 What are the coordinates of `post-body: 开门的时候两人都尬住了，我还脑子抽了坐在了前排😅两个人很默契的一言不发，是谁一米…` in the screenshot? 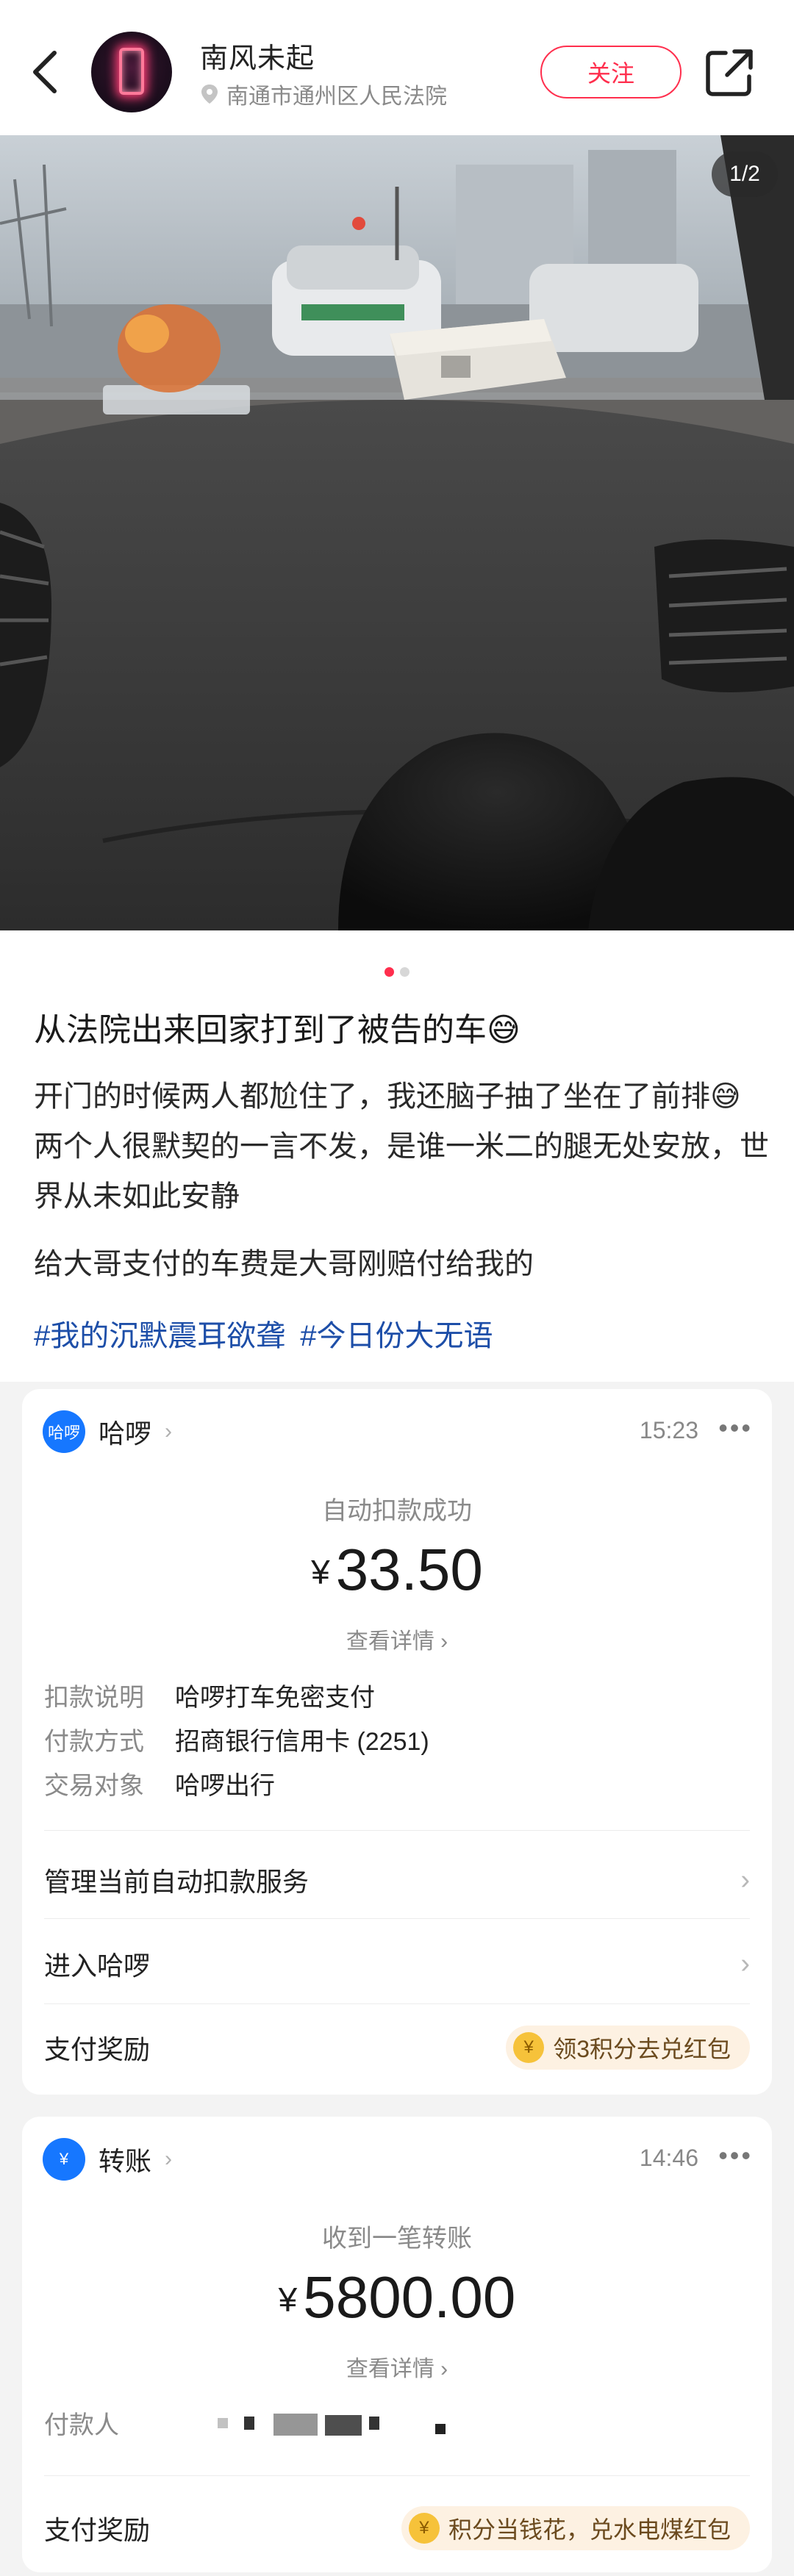 It's located at (401, 1146).